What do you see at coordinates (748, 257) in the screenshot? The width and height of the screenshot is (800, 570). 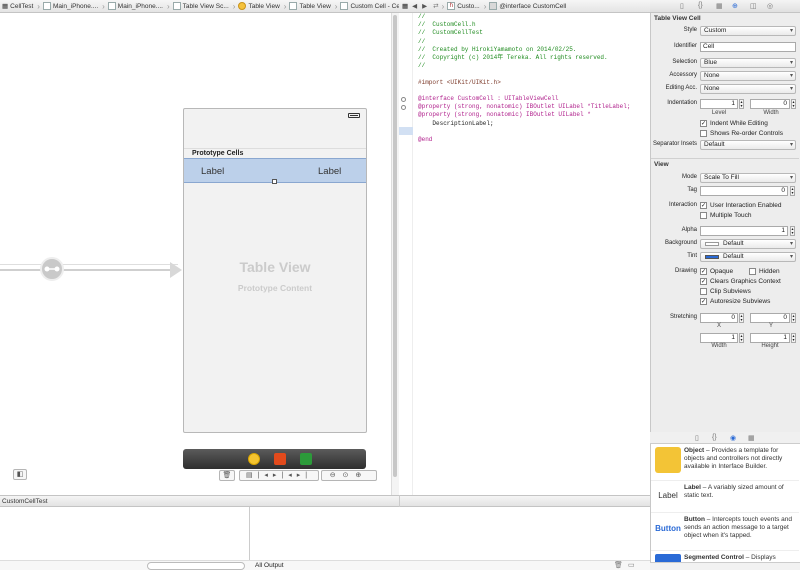 I see `tint-popup: Default` at bounding box center [748, 257].